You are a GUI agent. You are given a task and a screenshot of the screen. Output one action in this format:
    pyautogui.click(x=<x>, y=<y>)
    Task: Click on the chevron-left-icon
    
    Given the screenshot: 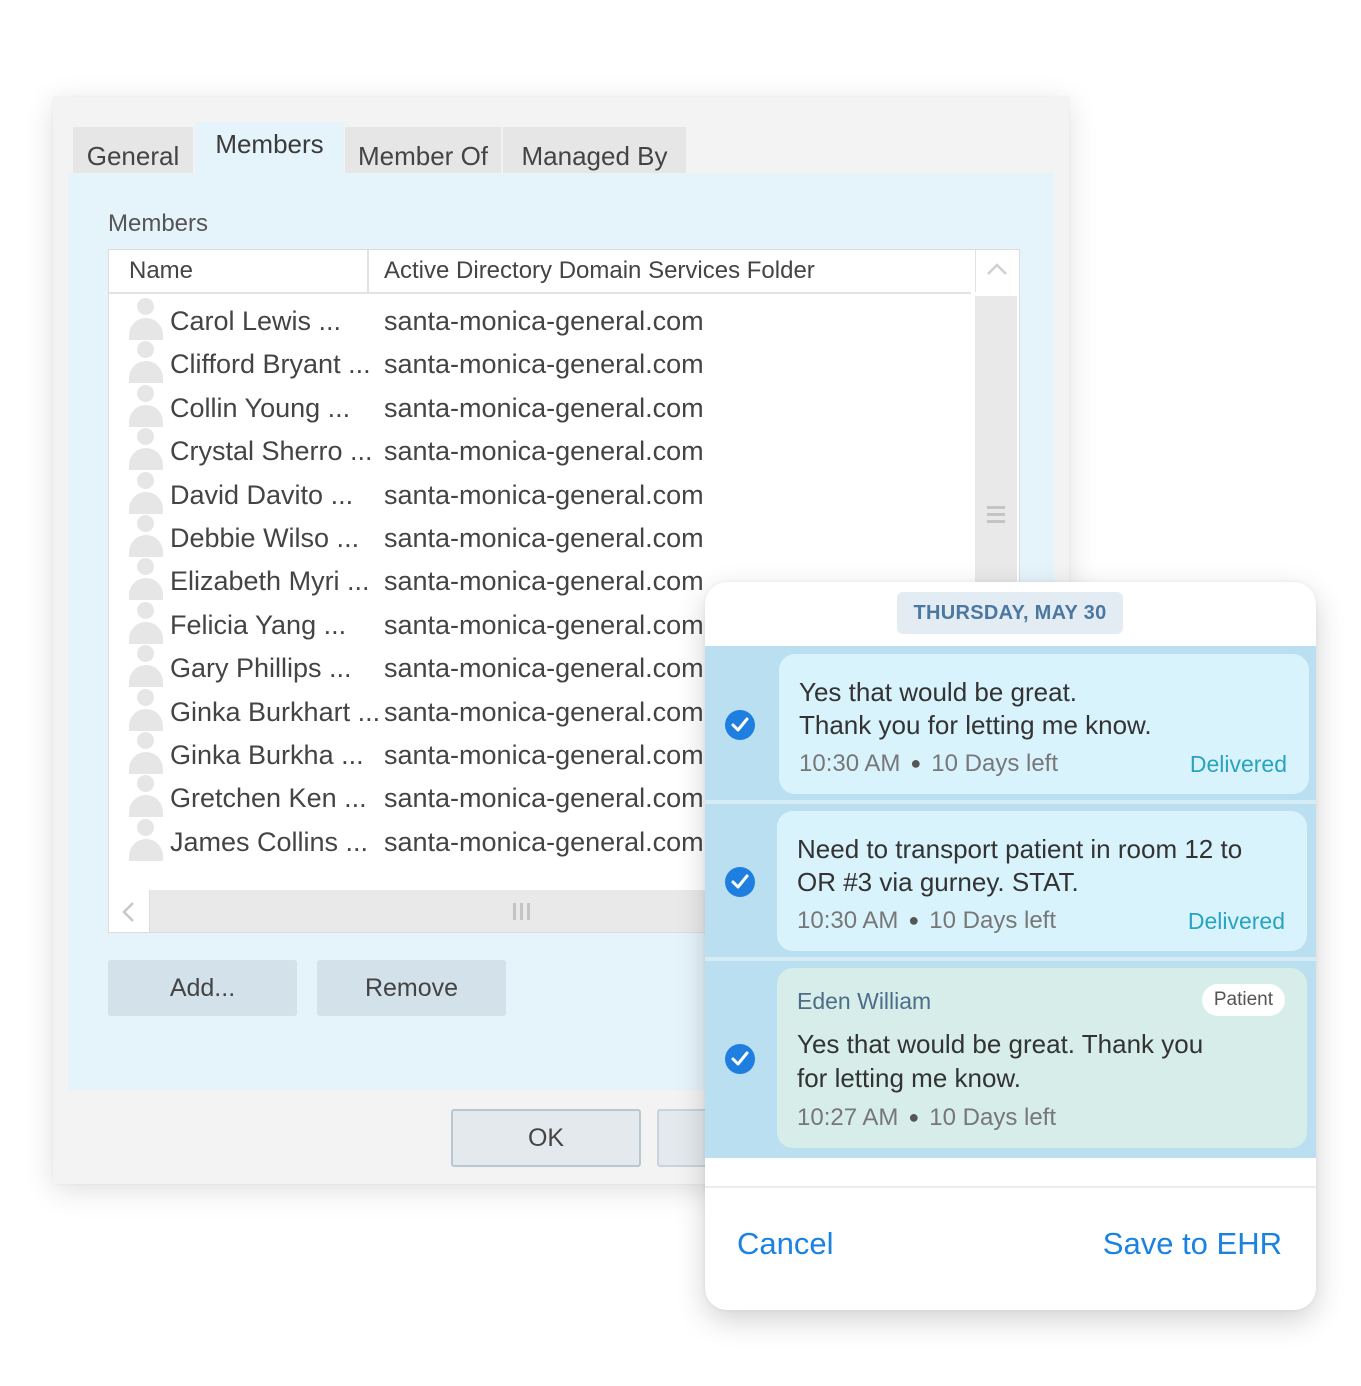 What is the action you would take?
    pyautogui.click(x=128, y=912)
    